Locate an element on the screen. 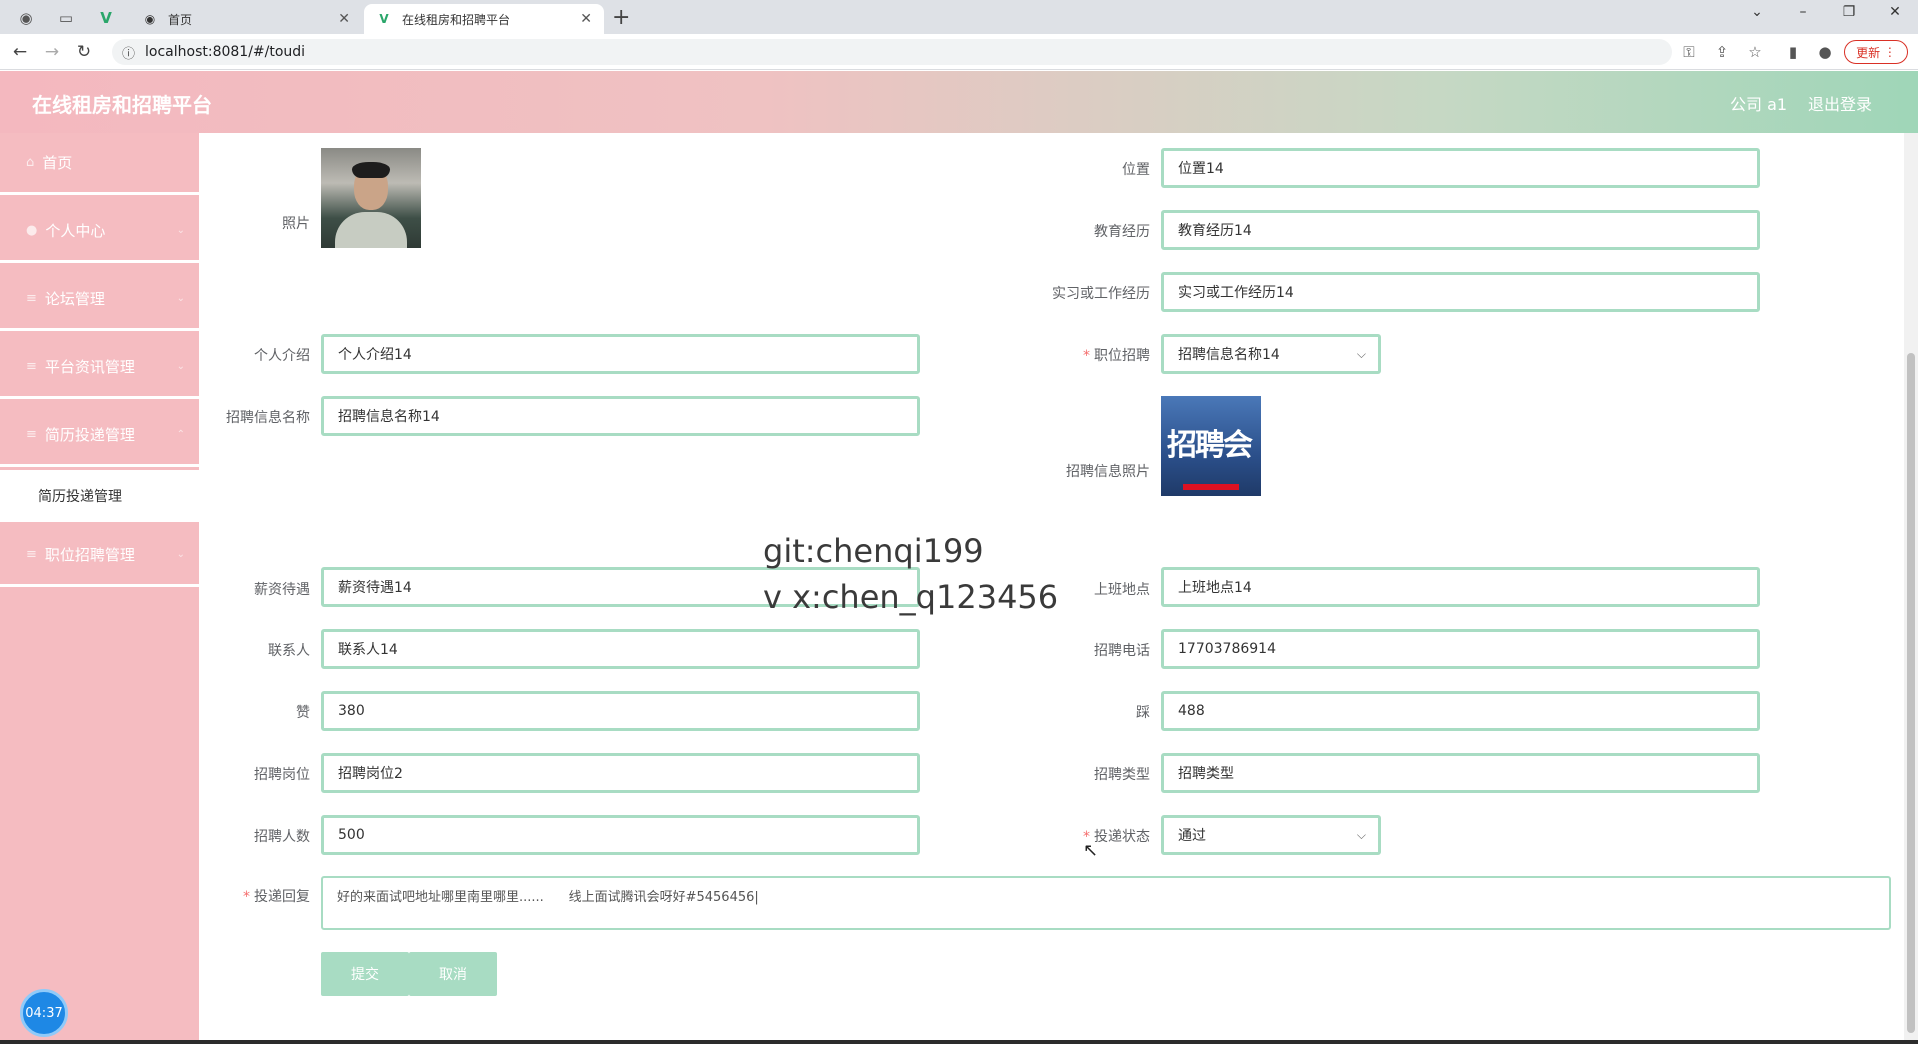 The image size is (1918, 1044). position-label: 招聘岗位 is located at coordinates (282, 775).